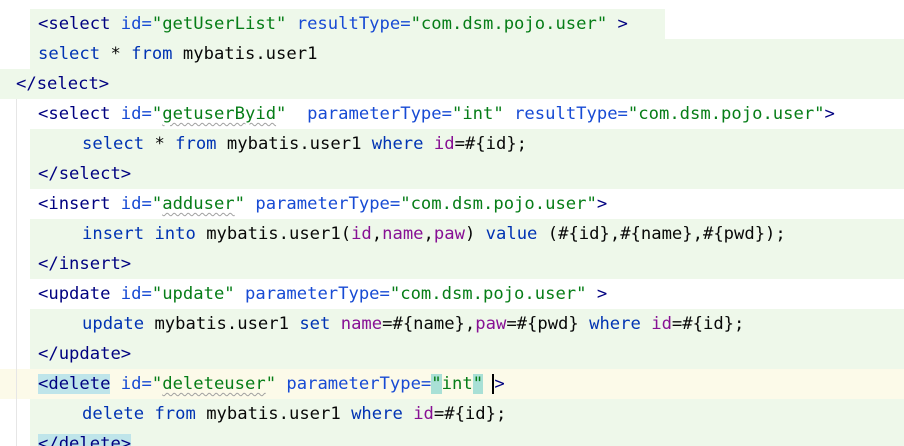 This screenshot has width=904, height=446. Describe the element at coordinates (79, 384) in the screenshot. I see `tag-name: delete` at that location.